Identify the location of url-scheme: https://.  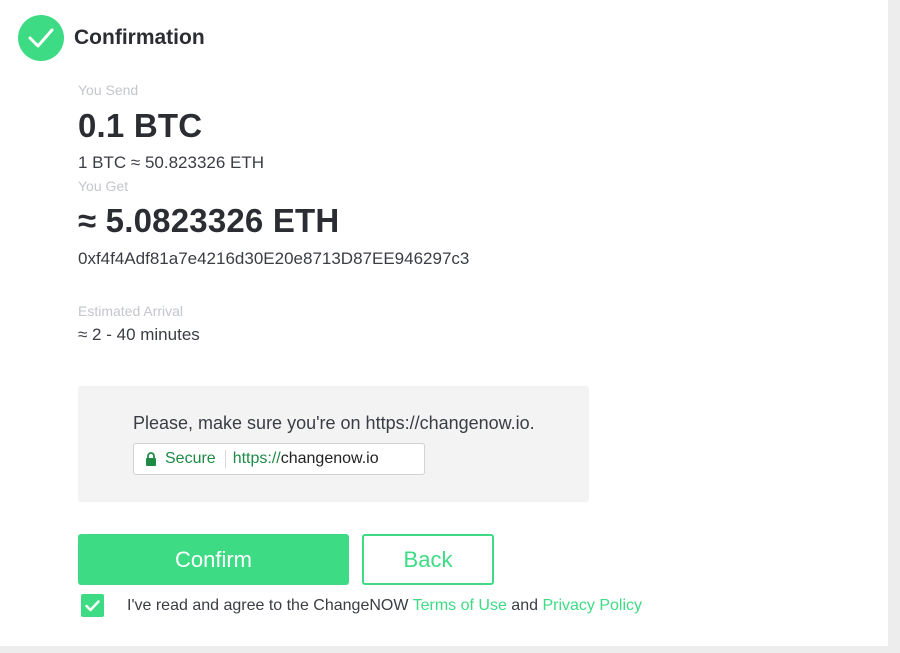
(256, 458).